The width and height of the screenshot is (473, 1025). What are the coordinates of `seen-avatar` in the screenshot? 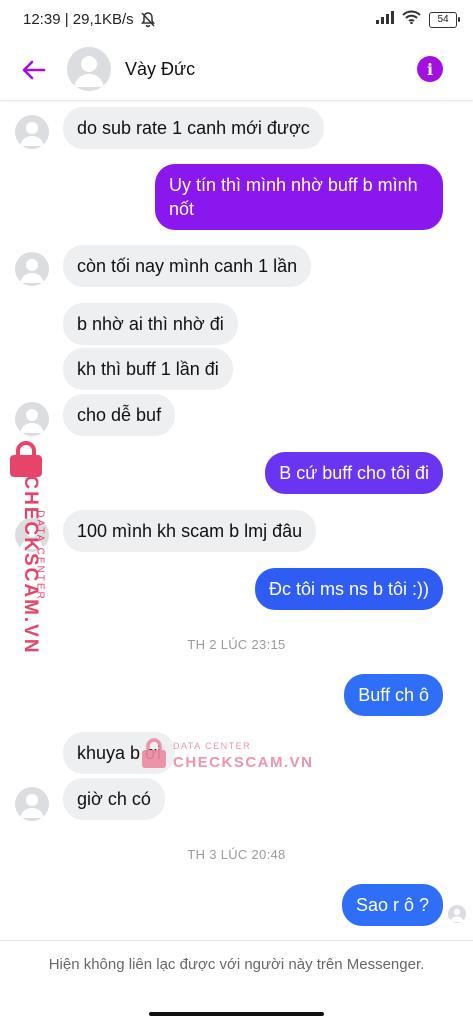 It's located at (457, 914).